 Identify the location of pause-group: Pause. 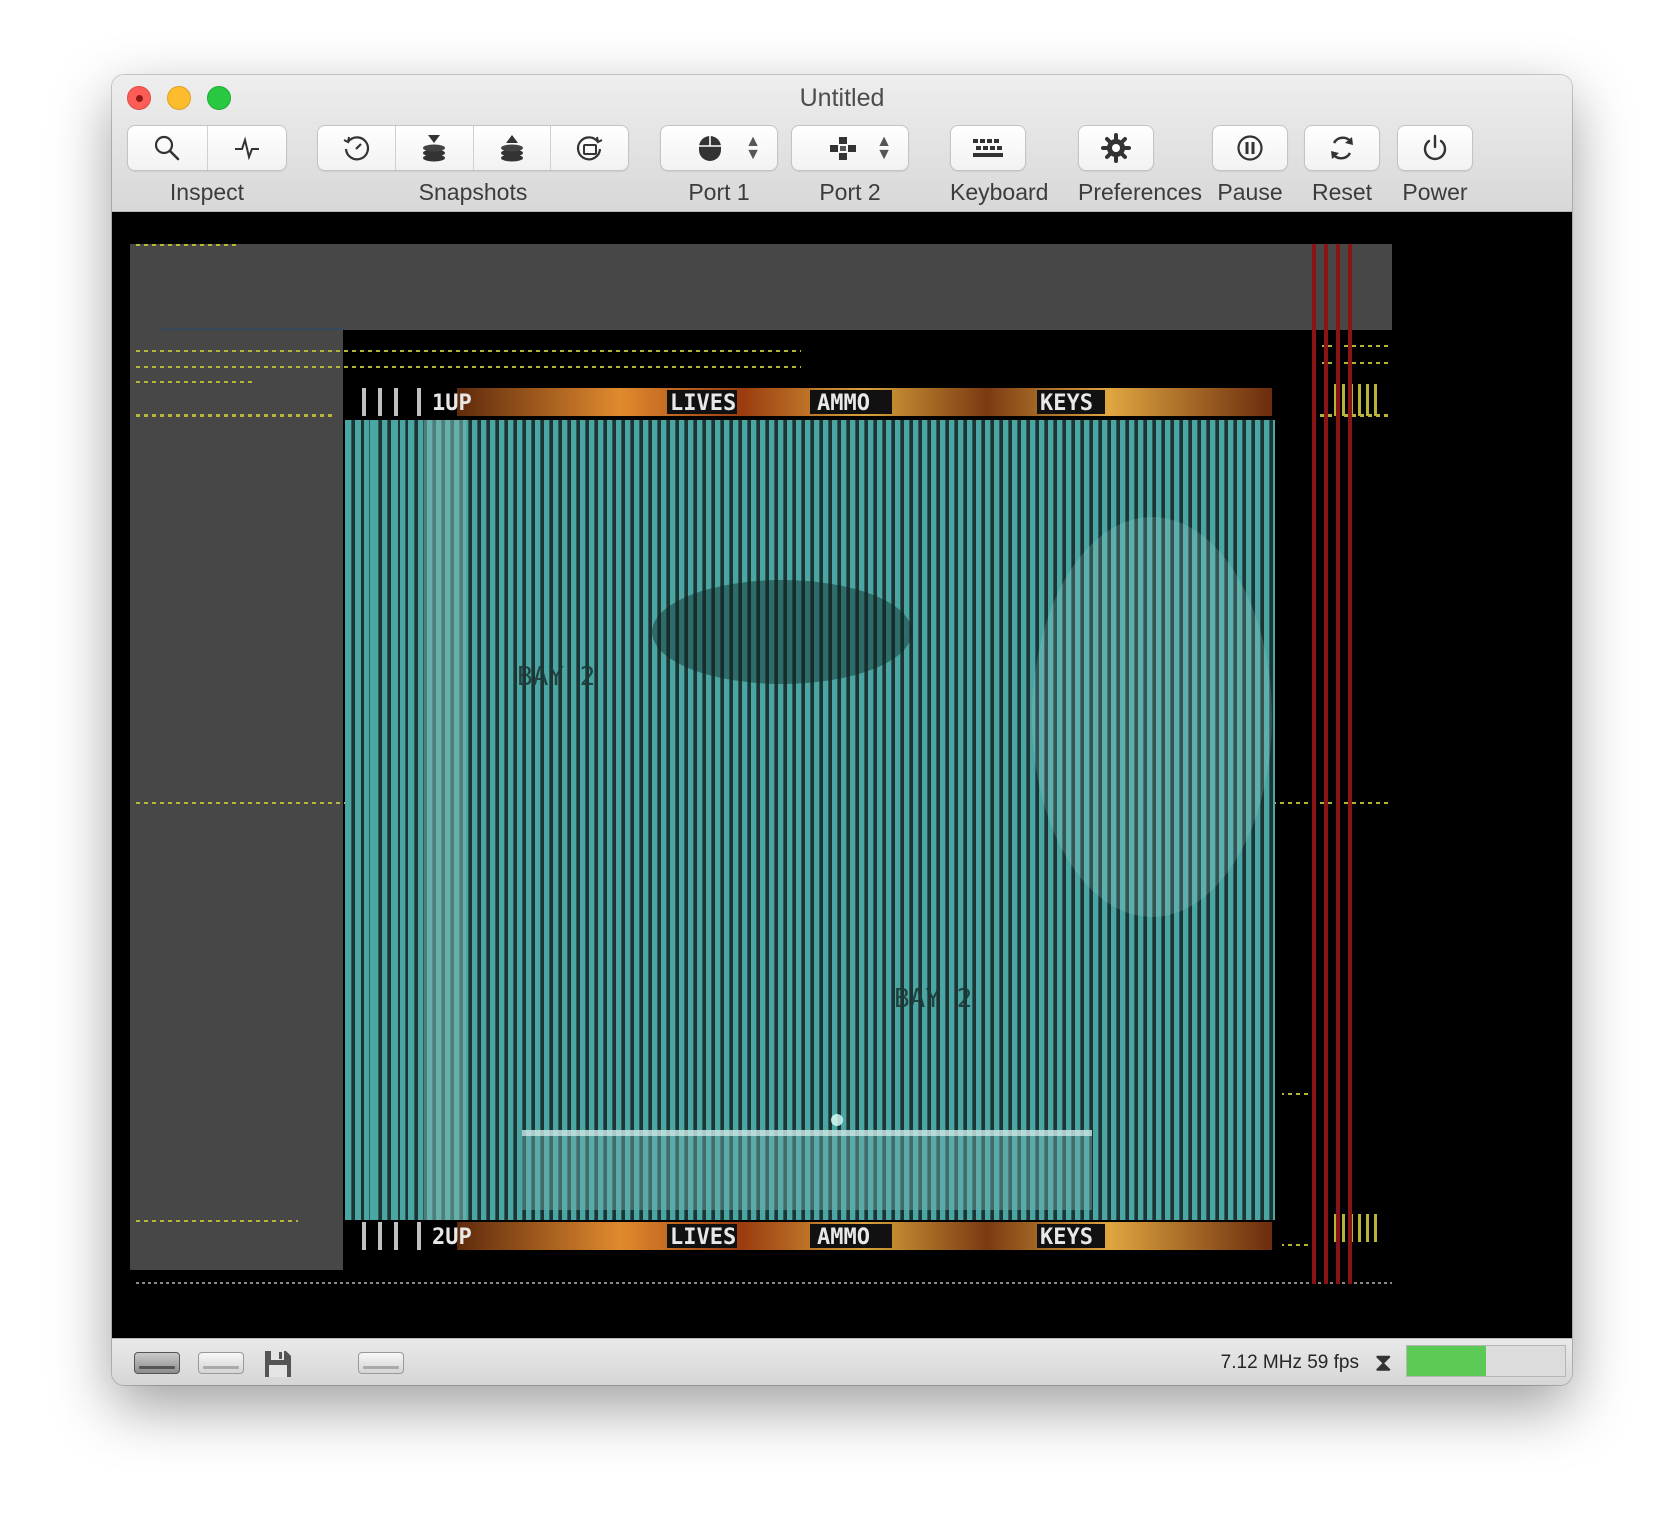
(1250, 165).